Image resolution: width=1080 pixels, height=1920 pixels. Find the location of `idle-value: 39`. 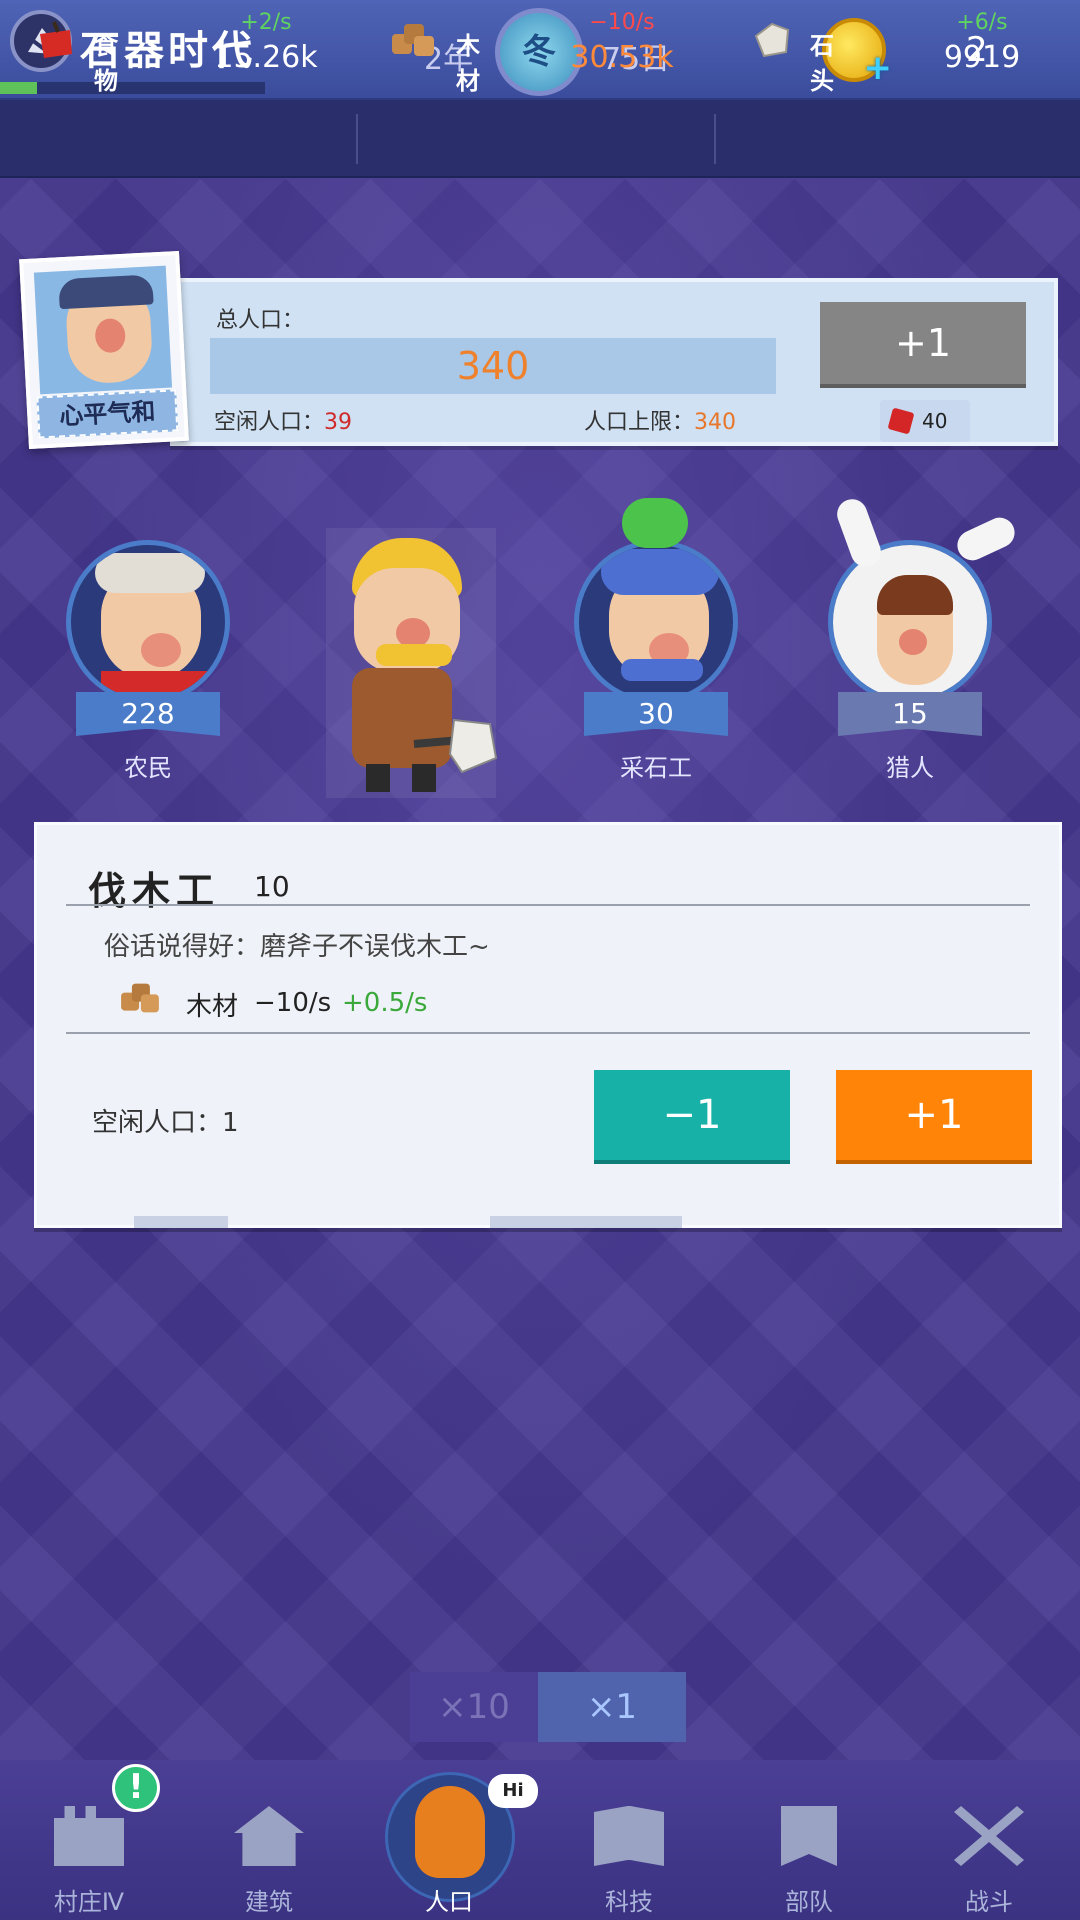

idle-value: 39 is located at coordinates (338, 422).